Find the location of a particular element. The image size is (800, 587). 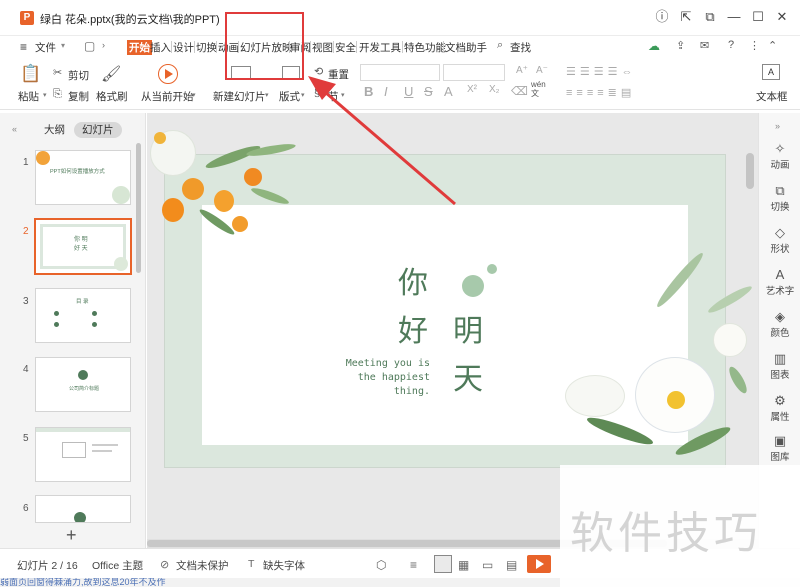

thumb-number: 1 is located at coordinates (26, 162).